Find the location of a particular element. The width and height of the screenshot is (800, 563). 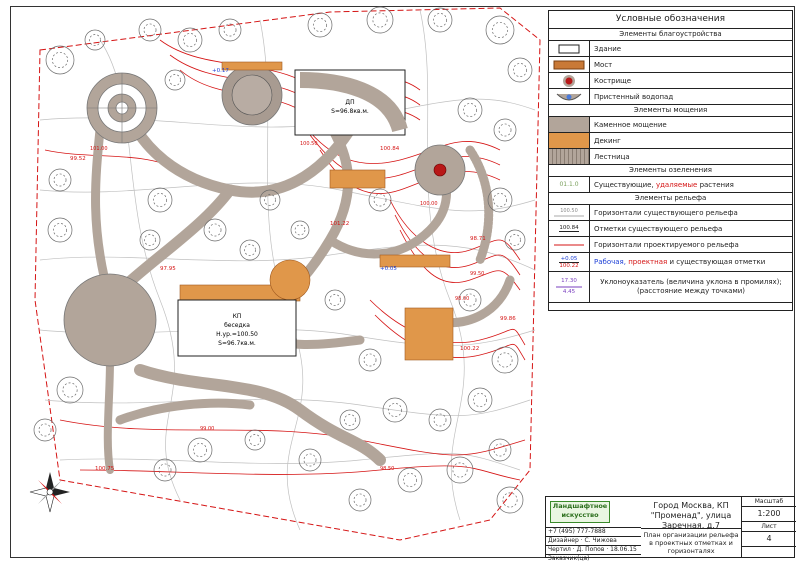

legend-section-relief: Элементы рельефа is located at coordinates (670, 199).